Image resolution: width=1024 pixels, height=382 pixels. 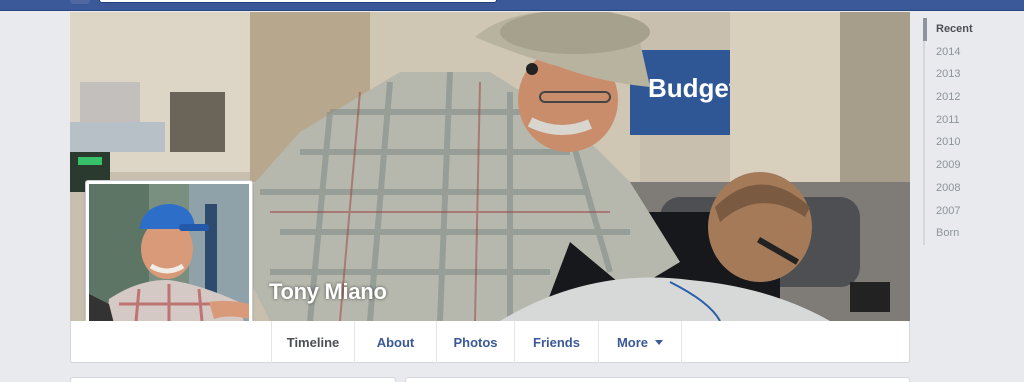 I want to click on tab-about: About, so click(x=395, y=342).